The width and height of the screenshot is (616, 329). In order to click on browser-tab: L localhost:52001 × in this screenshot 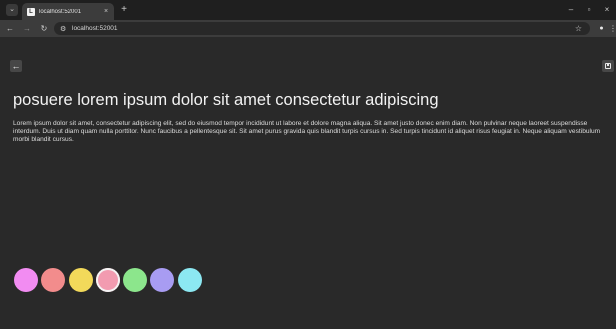, I will do `click(68, 11)`.